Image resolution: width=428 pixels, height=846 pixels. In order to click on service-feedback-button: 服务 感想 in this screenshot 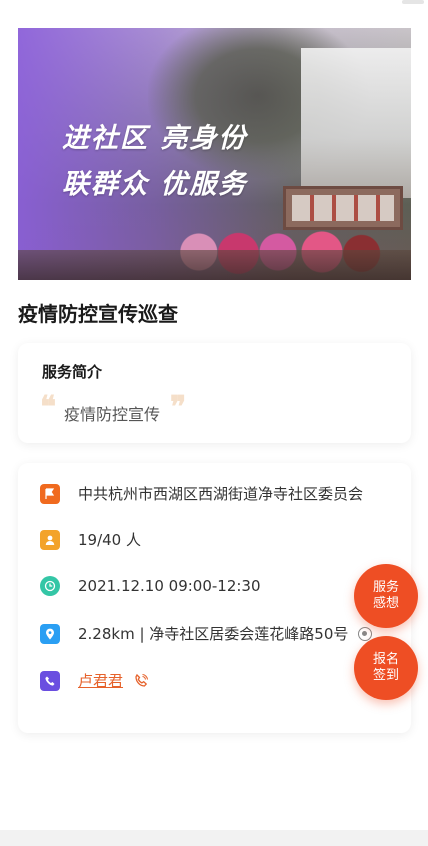, I will do `click(386, 596)`.